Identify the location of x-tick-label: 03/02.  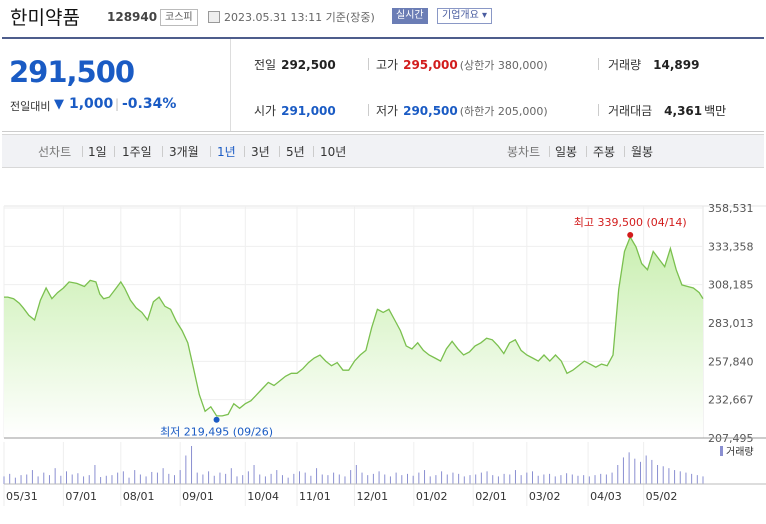
(545, 496).